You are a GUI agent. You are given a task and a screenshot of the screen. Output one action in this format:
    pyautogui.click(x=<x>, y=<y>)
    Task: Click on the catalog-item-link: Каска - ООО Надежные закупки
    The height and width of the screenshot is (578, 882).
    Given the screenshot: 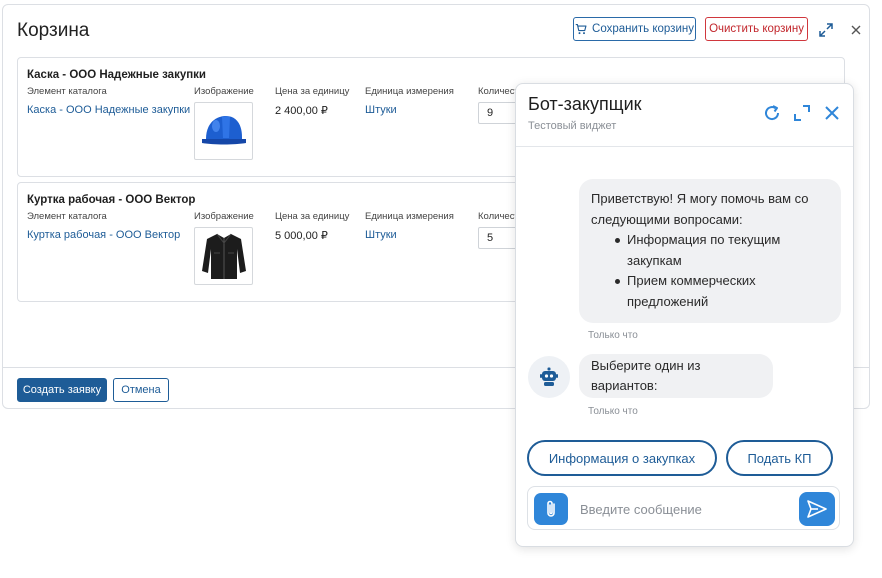 What is the action you would take?
    pyautogui.click(x=108, y=110)
    